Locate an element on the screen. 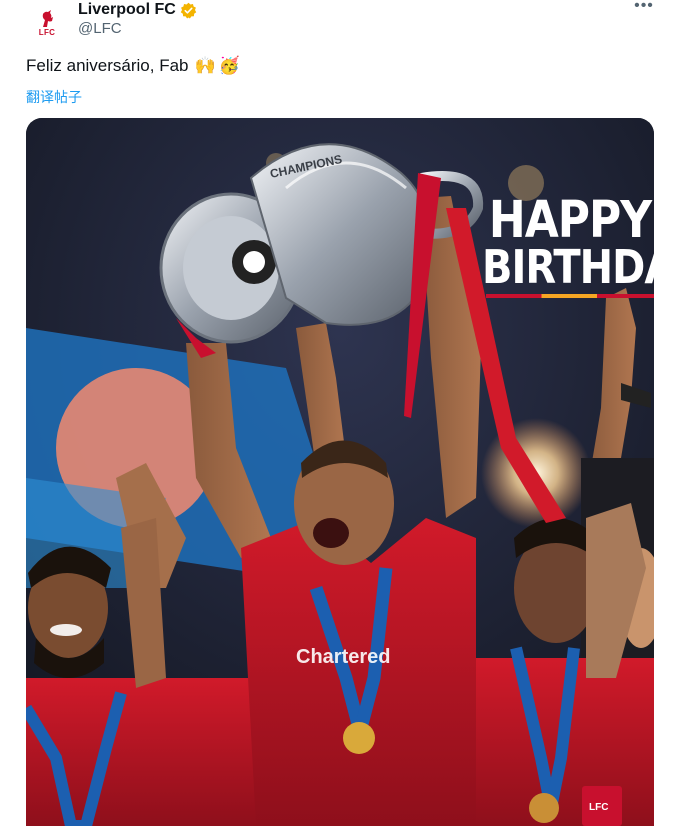  party-face-emoji: 🥳 is located at coordinates (229, 65).